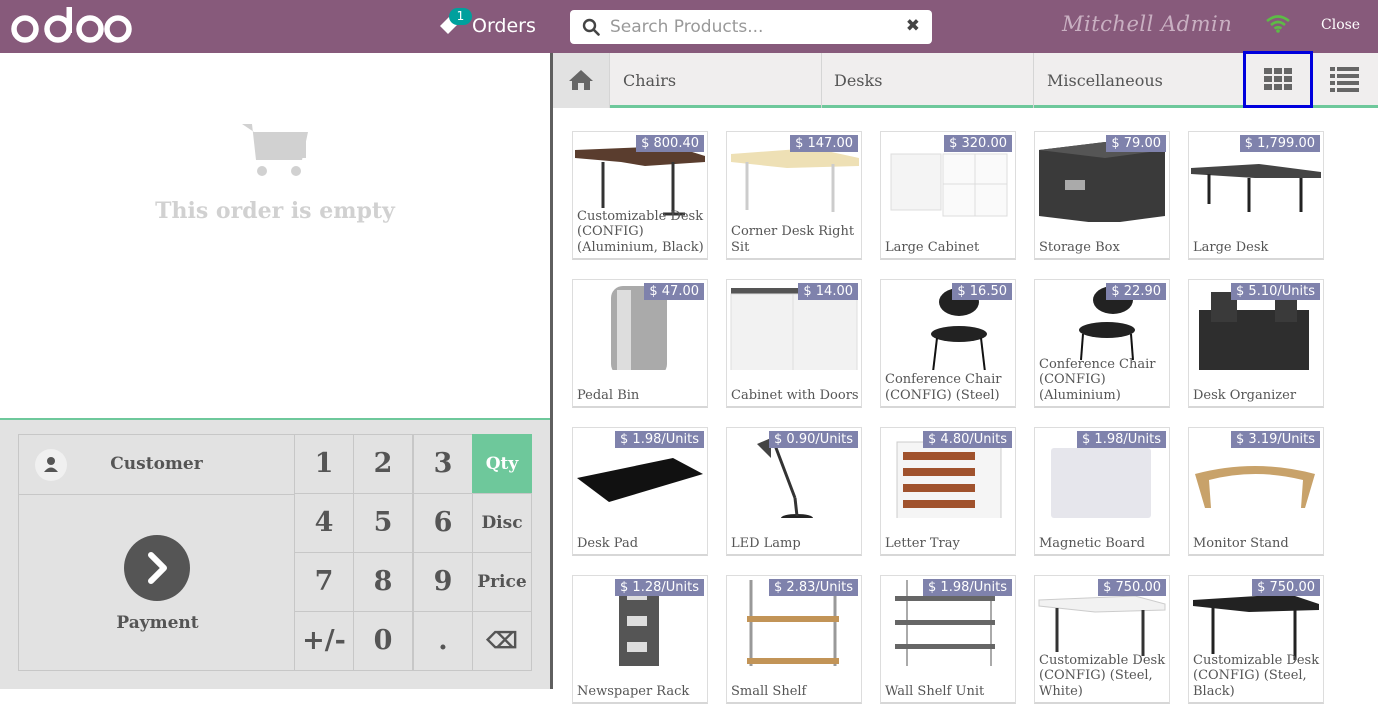 This screenshot has height=704, width=1378. Describe the element at coordinates (1245, 395) in the screenshot. I see `product-name: Desk Organizer` at that location.